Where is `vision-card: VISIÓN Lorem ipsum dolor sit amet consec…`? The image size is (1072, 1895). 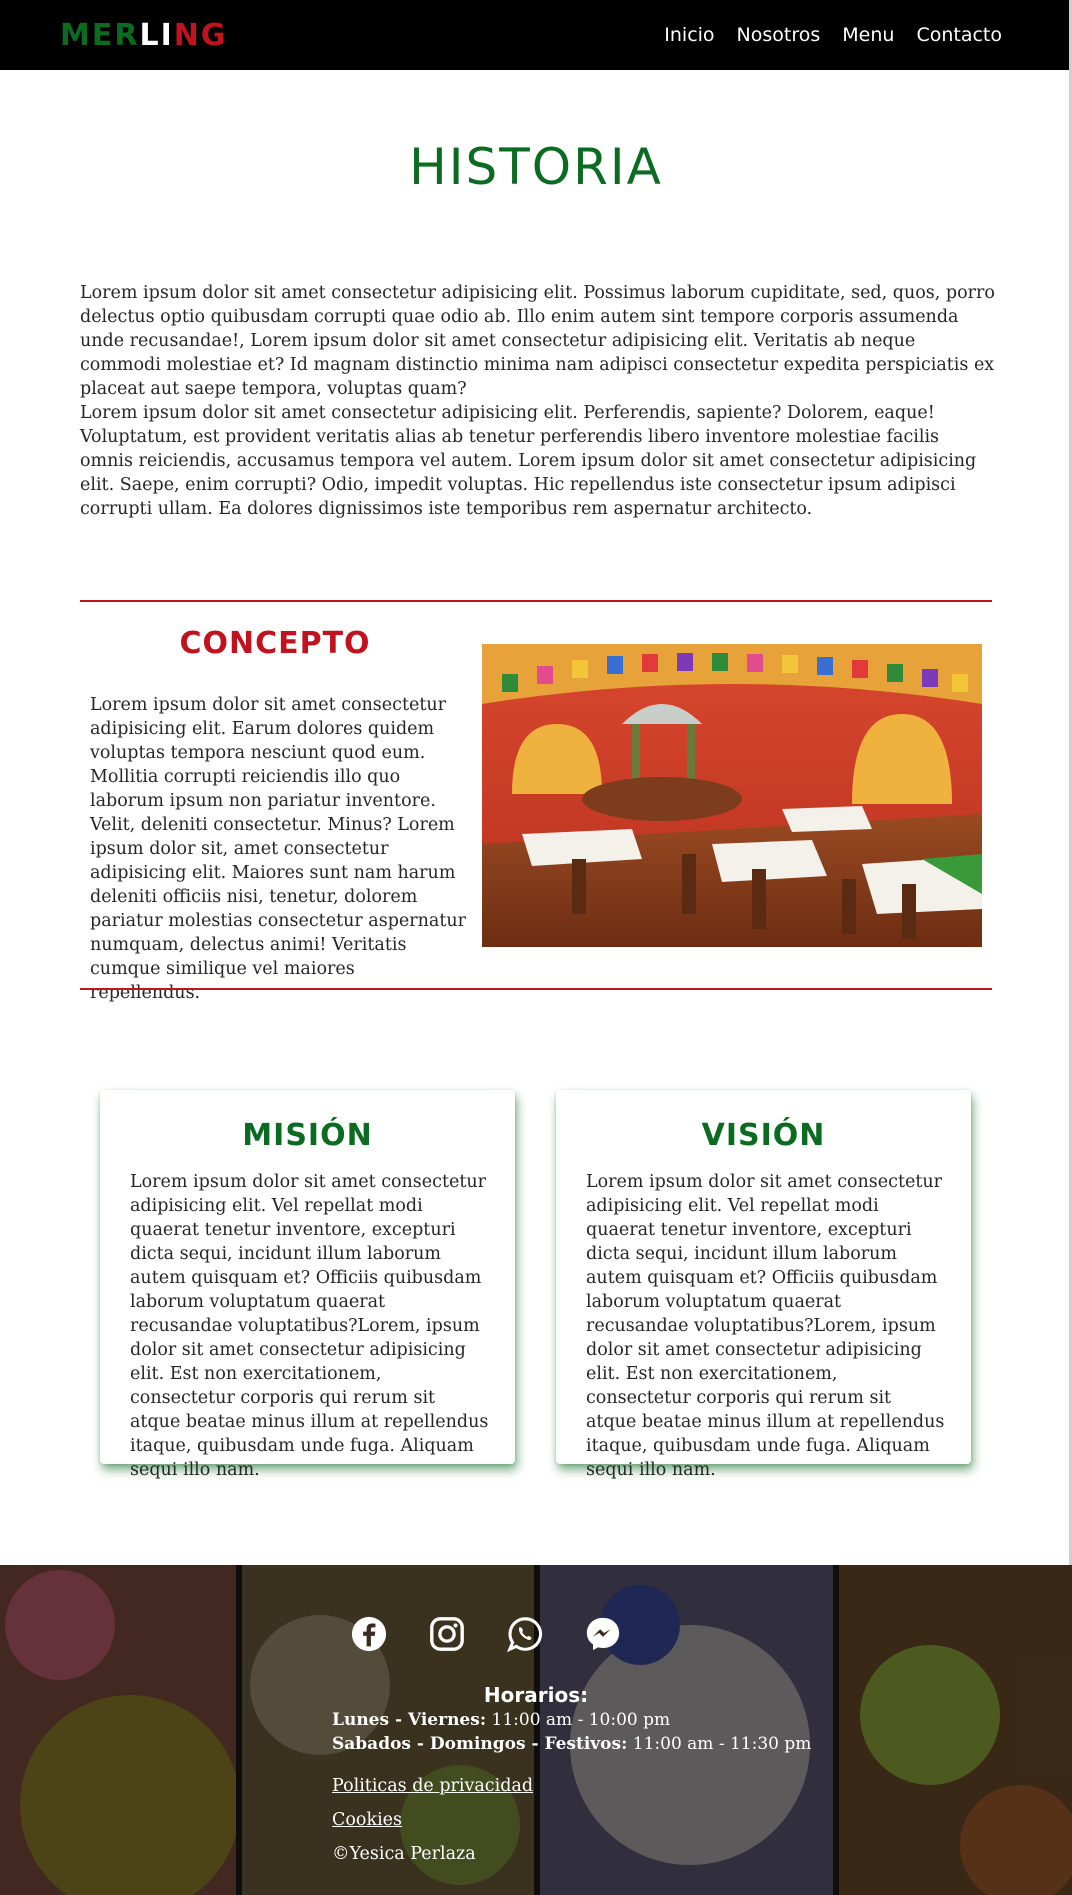 vision-card: VISIÓN Lorem ipsum dolor sit amet consec… is located at coordinates (763, 1285).